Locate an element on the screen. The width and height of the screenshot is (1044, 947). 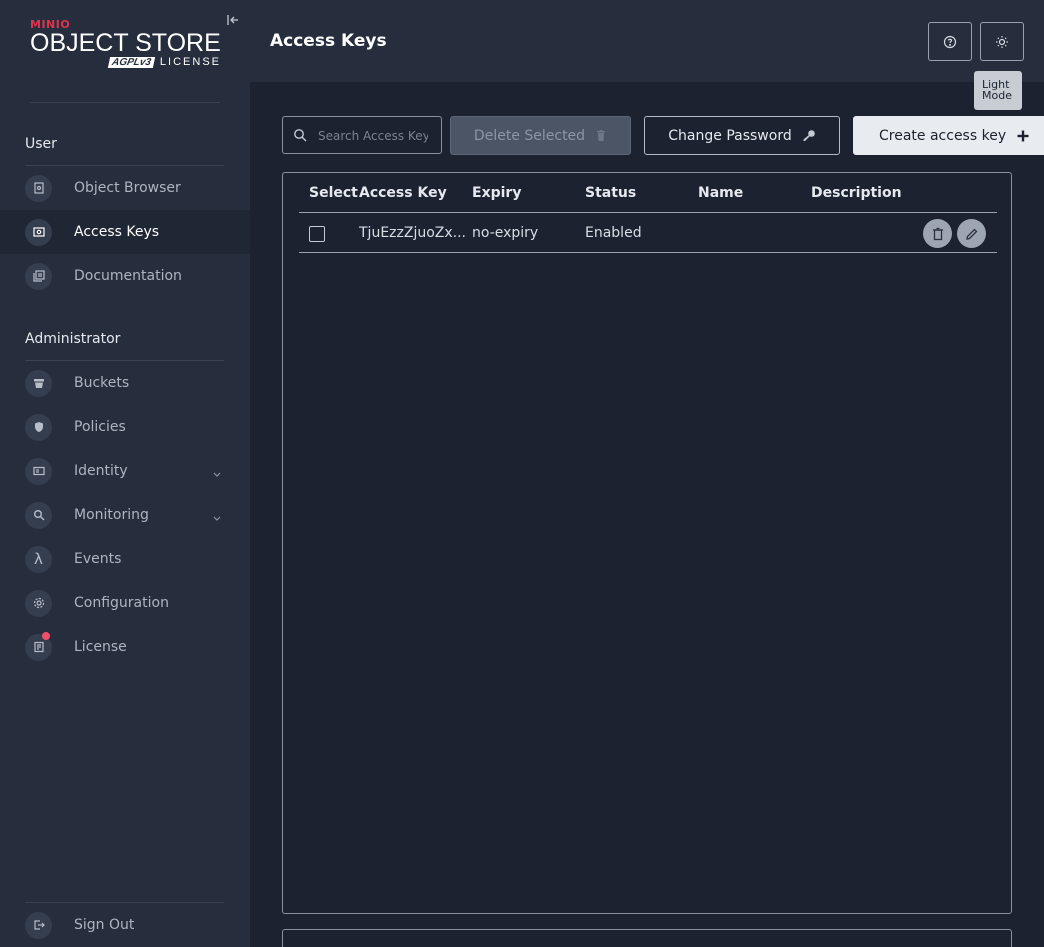
search-icon is located at coordinates (300, 135).